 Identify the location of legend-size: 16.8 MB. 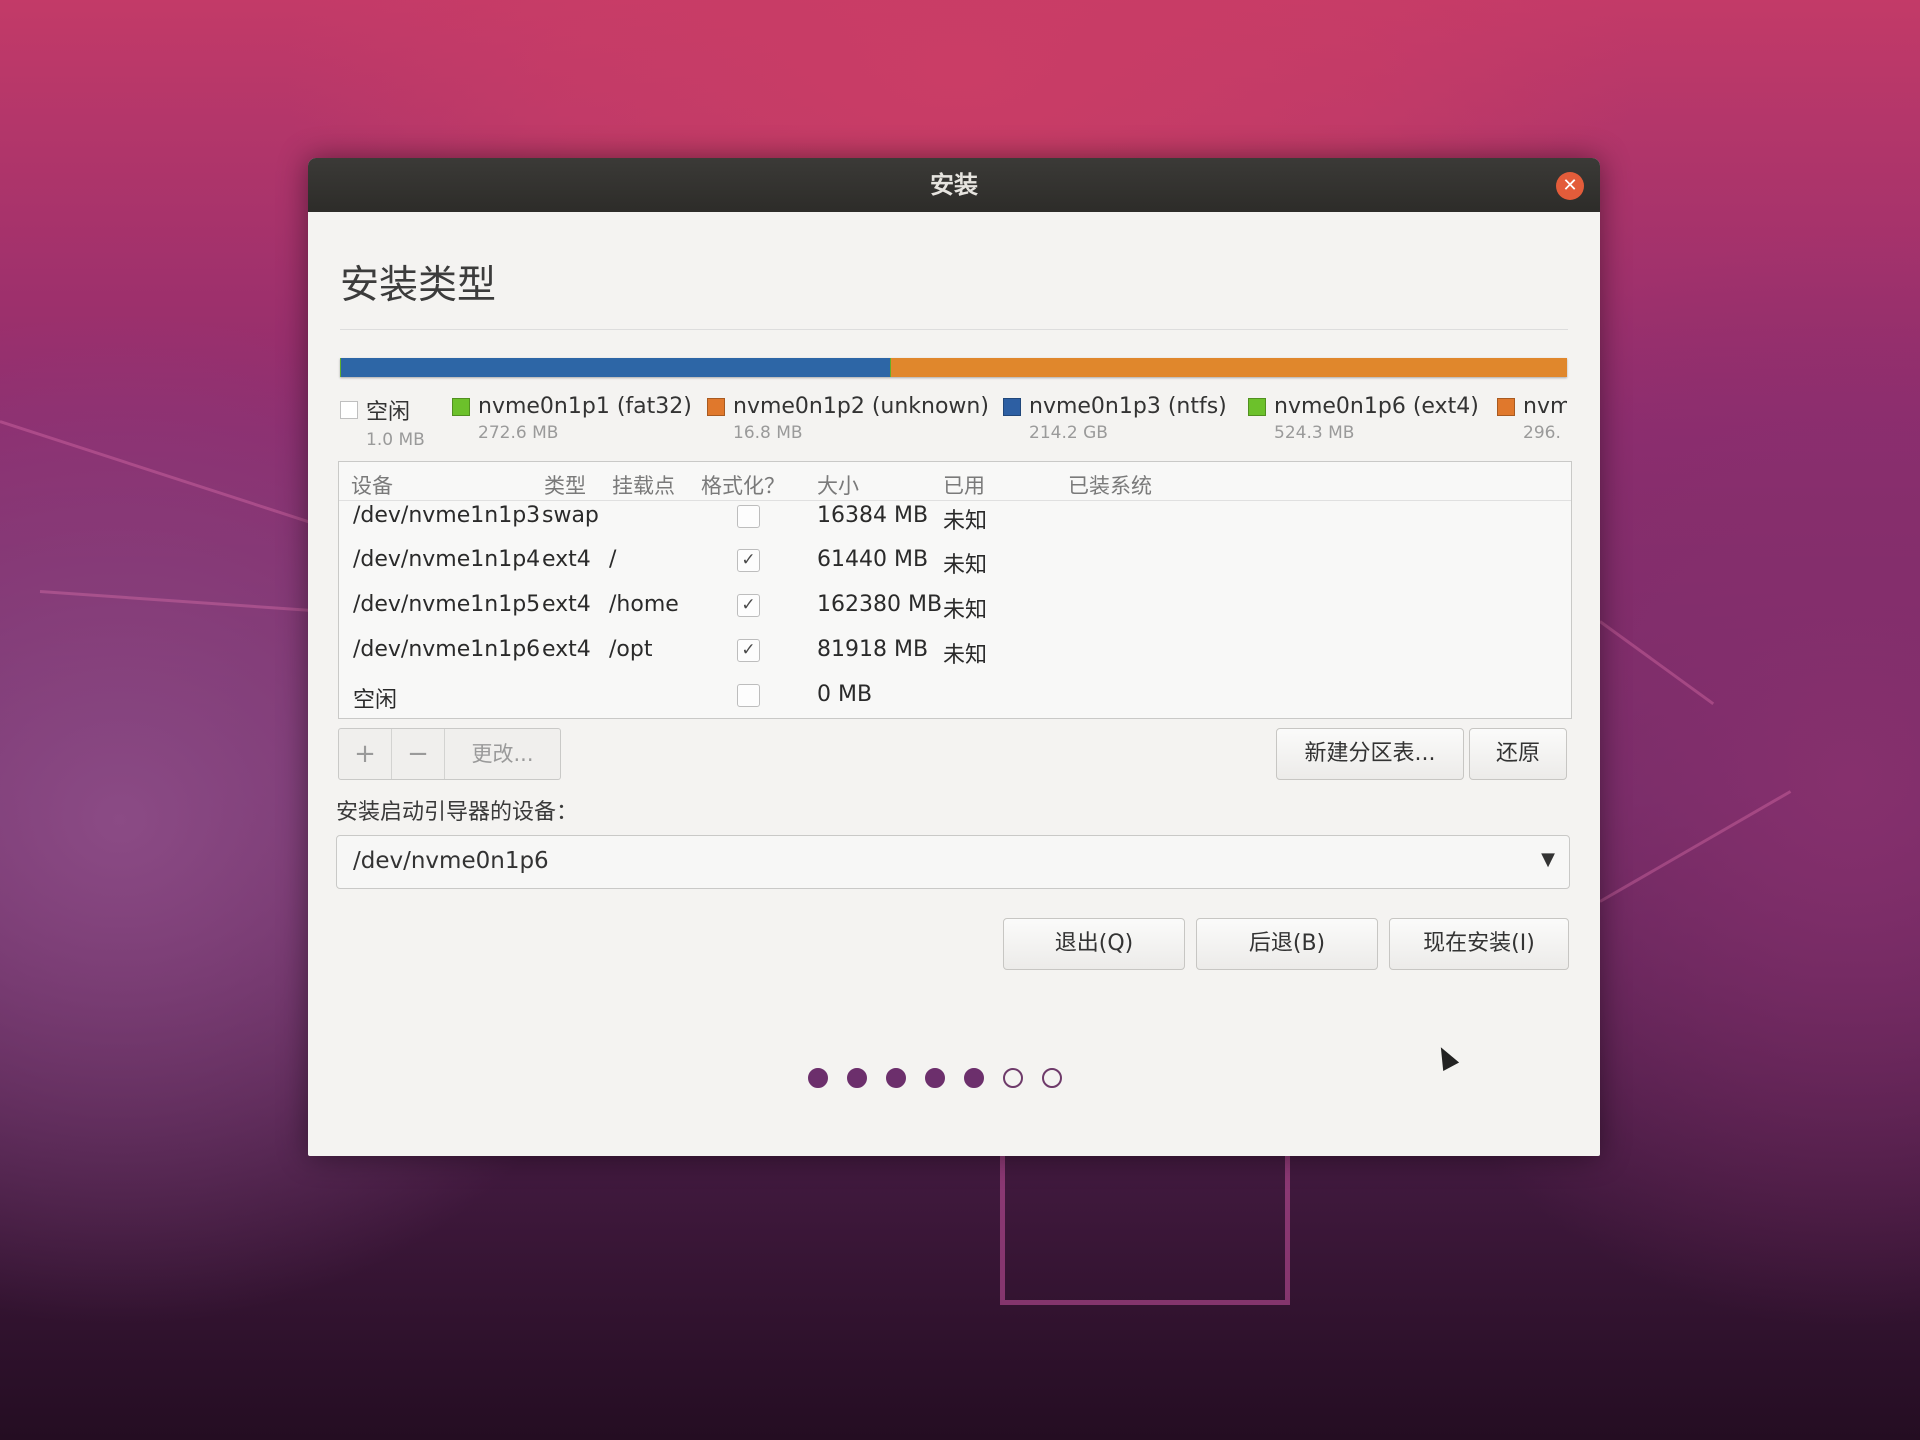
(768, 433).